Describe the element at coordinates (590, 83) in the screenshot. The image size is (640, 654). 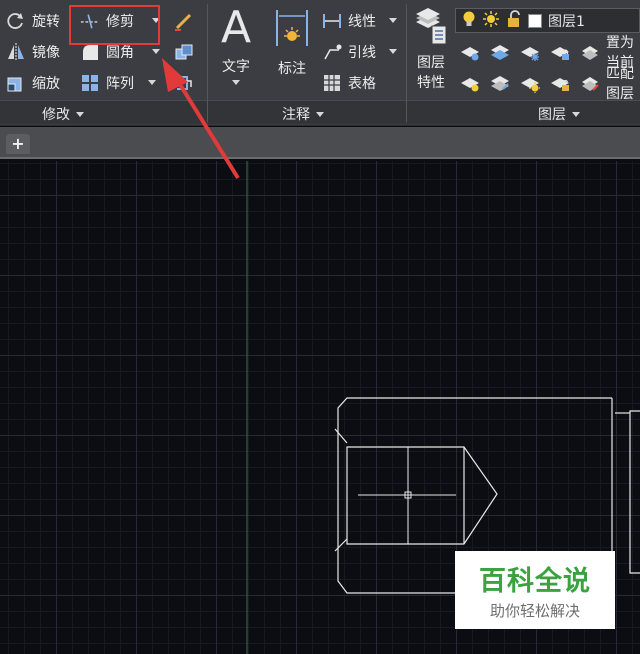
I see `layer-match-icon` at that location.